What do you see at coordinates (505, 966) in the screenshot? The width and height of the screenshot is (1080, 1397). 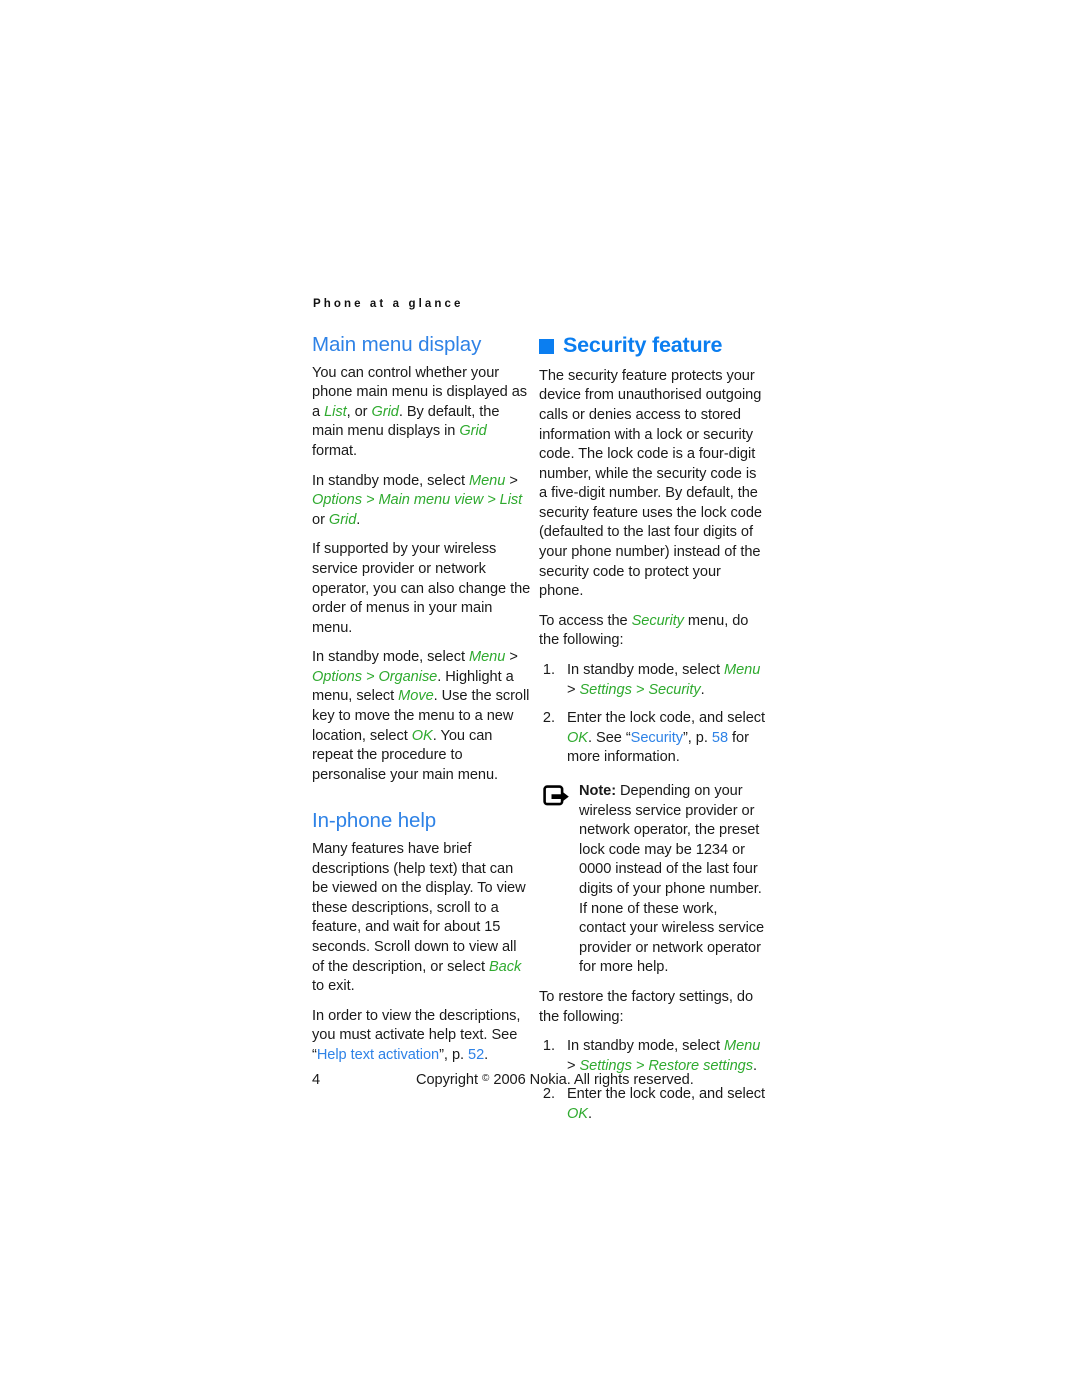 I see `ui-term-back: Back` at bounding box center [505, 966].